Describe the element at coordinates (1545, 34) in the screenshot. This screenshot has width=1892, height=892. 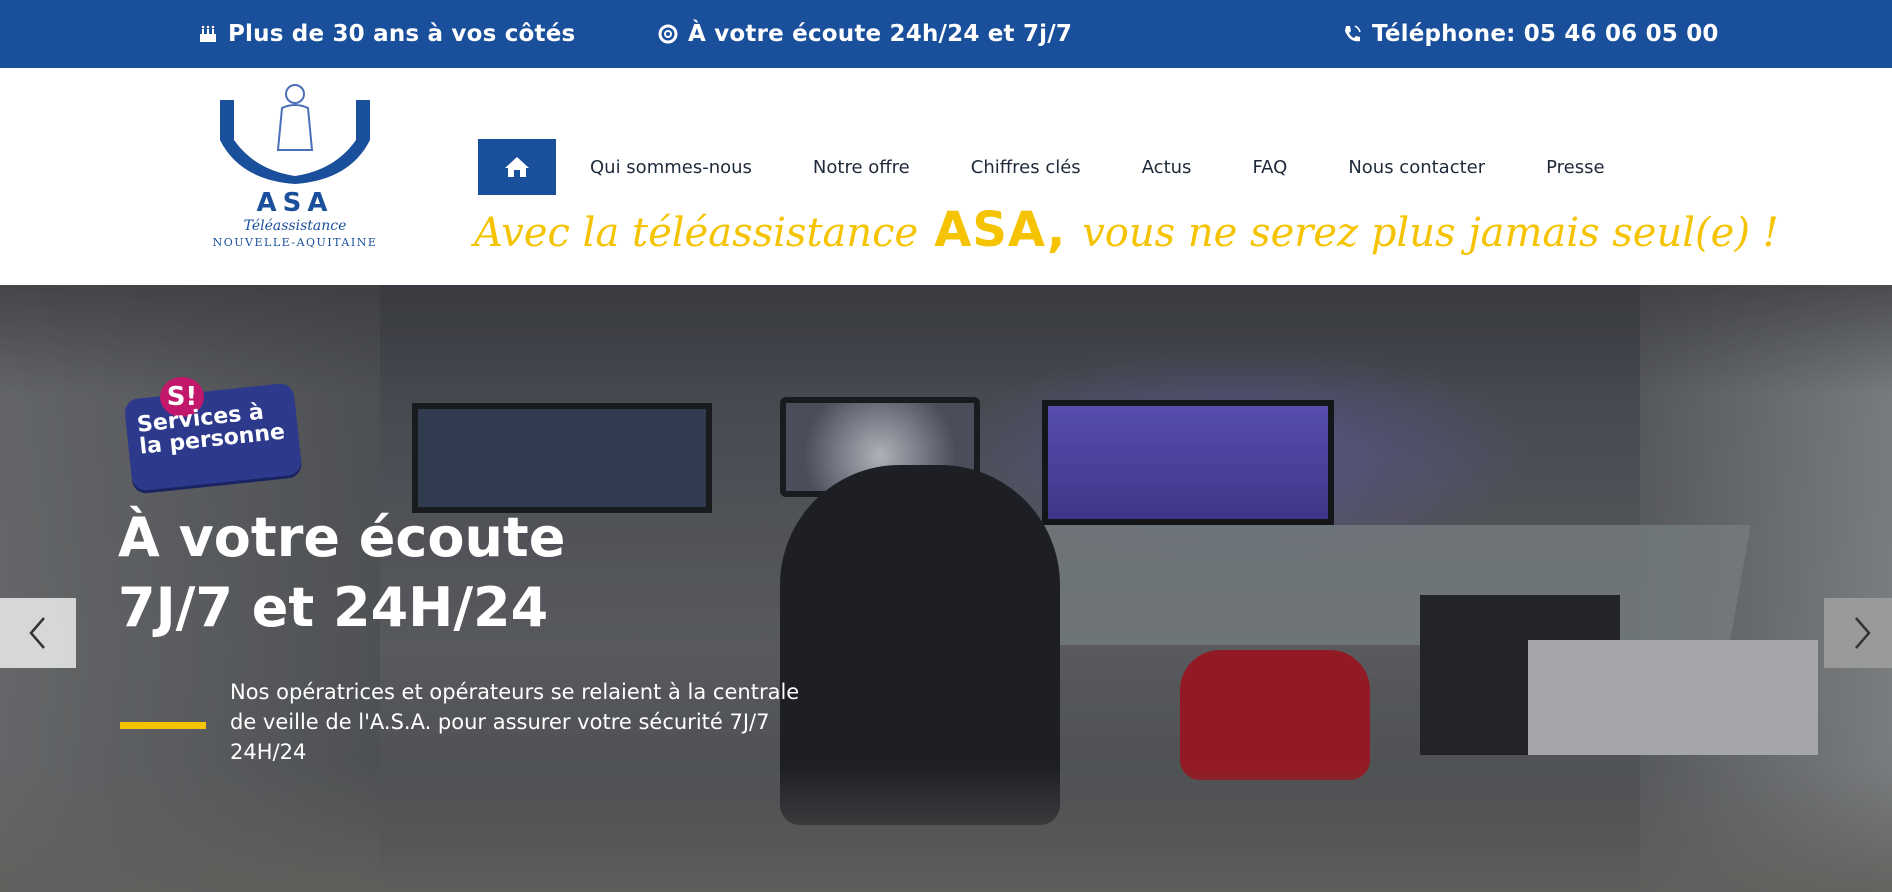
I see `phone-text: Téléphone: 05 46 06 05 00` at that location.